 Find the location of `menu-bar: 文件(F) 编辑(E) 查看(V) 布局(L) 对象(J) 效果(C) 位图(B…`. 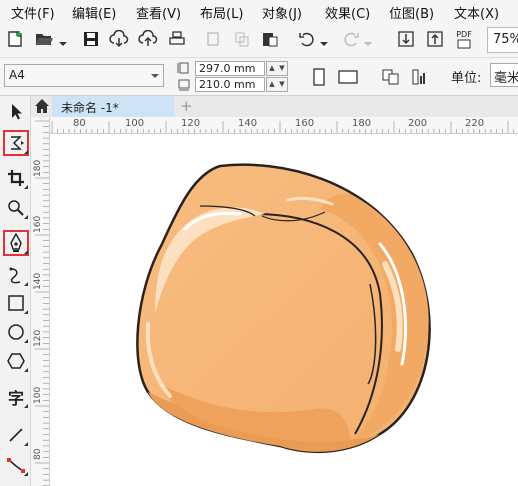

menu-bar: 文件(F) 编辑(E) 查看(V) 布局(L) 对象(J) 效果(C) 位图(B… is located at coordinates (259, 11).